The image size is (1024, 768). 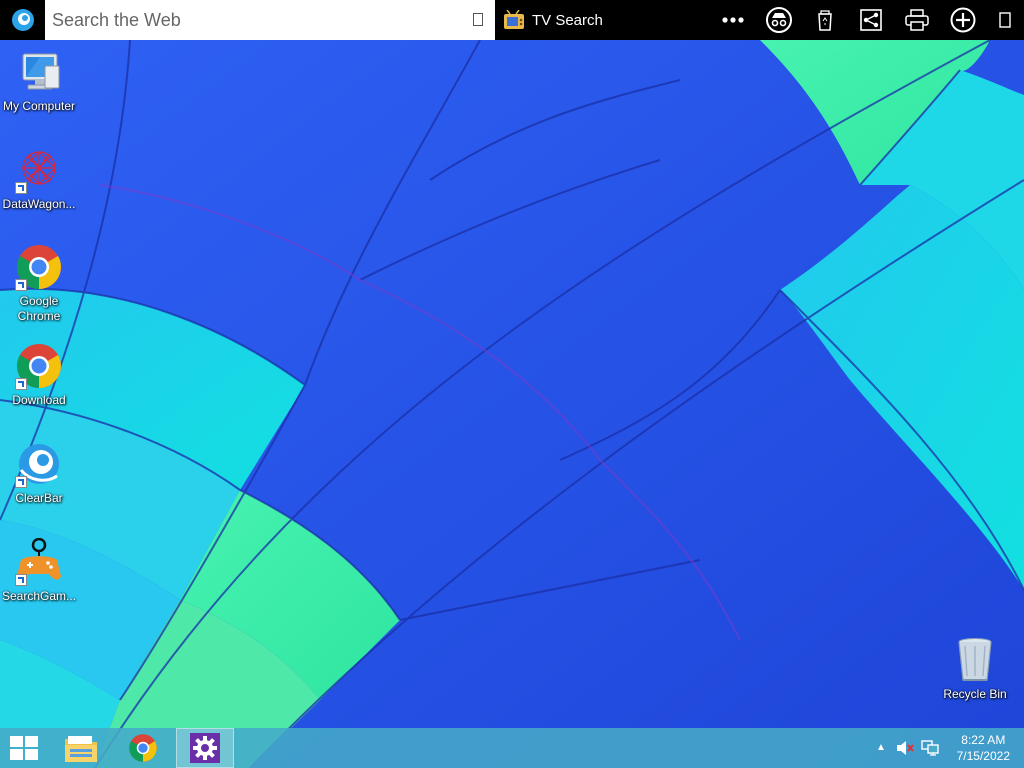 What do you see at coordinates (733, 20) in the screenshot?
I see `more-icon` at bounding box center [733, 20].